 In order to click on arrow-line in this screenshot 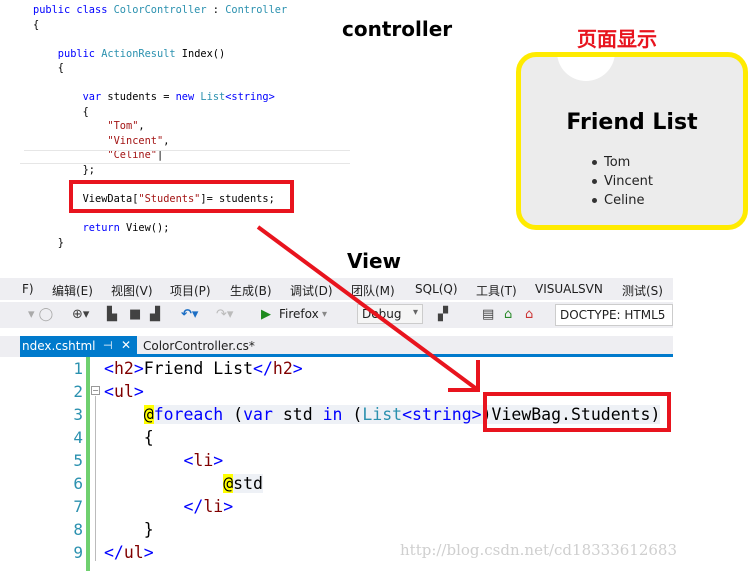, I will do `click(368, 308)`.